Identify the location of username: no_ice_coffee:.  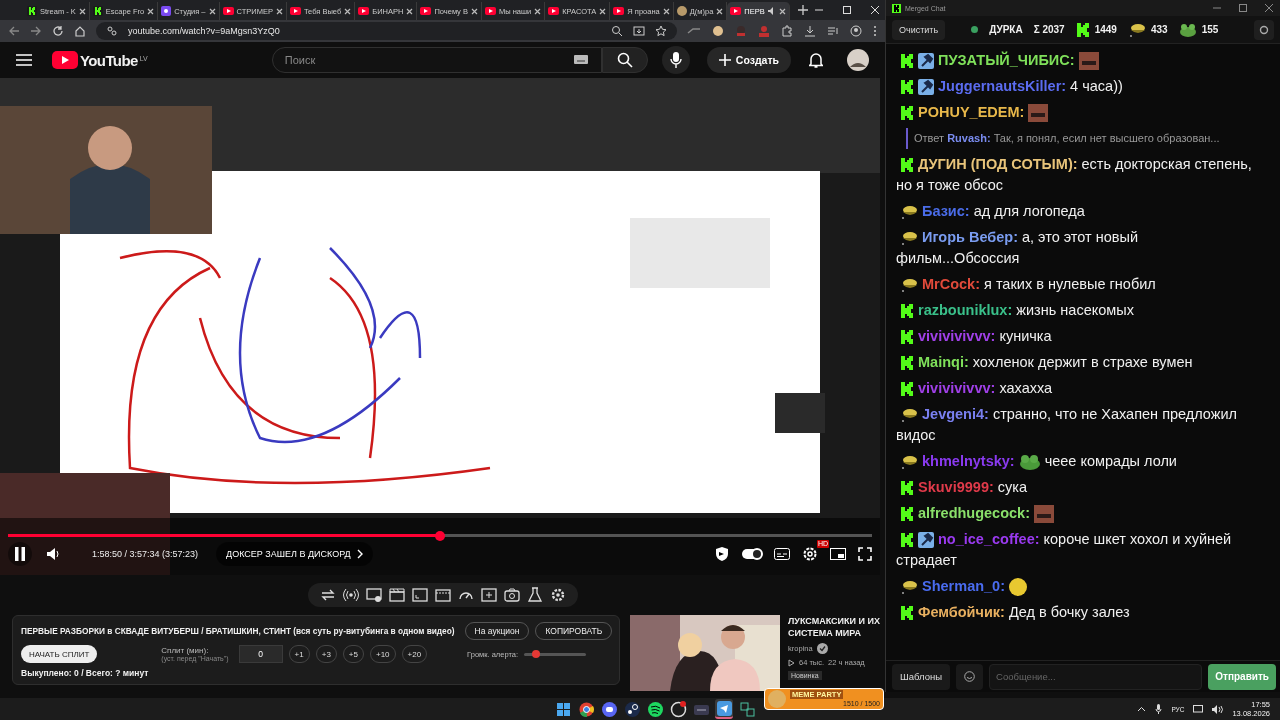
(989, 539).